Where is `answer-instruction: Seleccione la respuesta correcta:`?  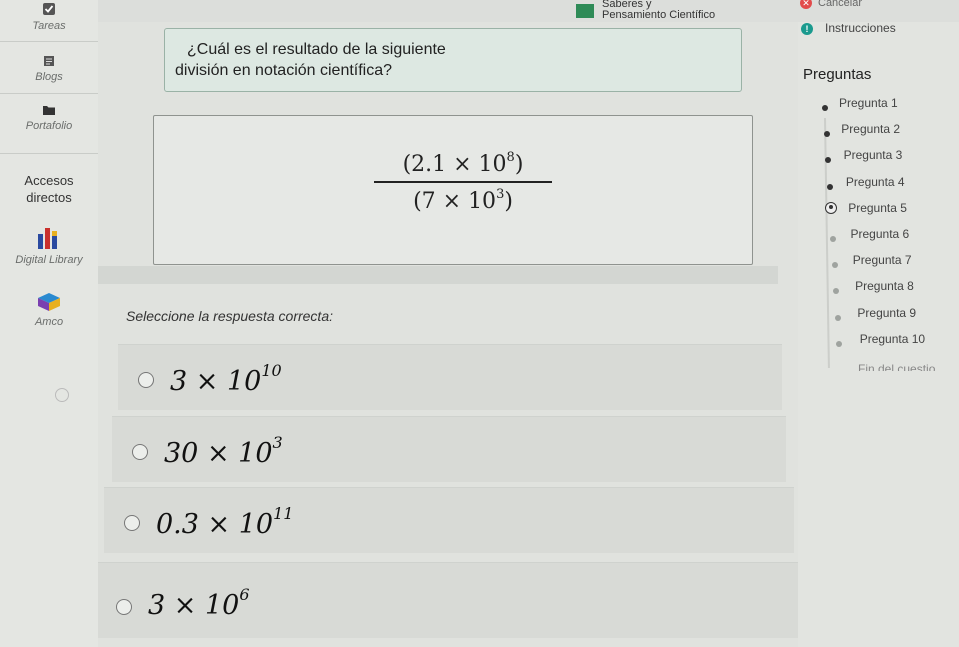 answer-instruction: Seleccione la respuesta correcta: is located at coordinates (229, 316).